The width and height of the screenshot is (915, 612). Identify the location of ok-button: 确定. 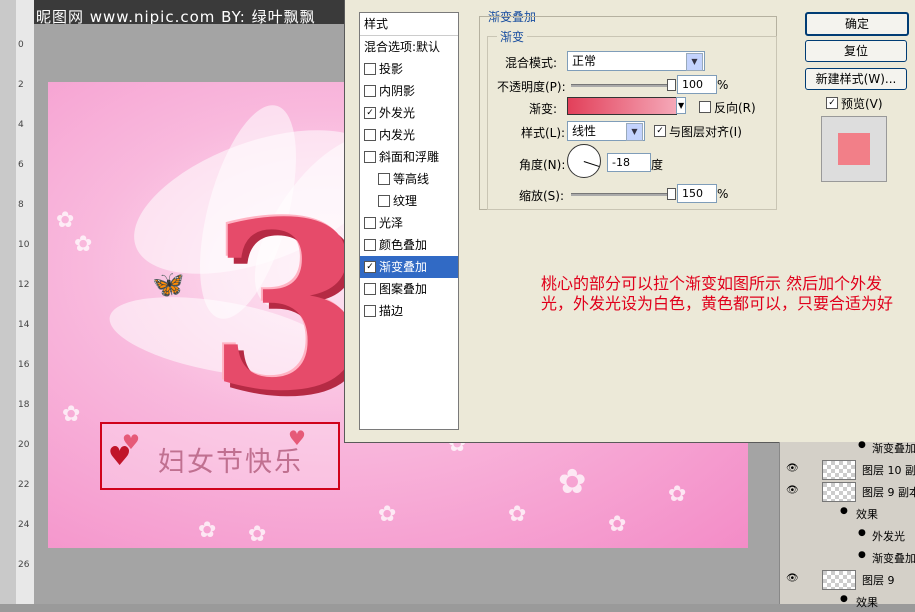
(857, 24).